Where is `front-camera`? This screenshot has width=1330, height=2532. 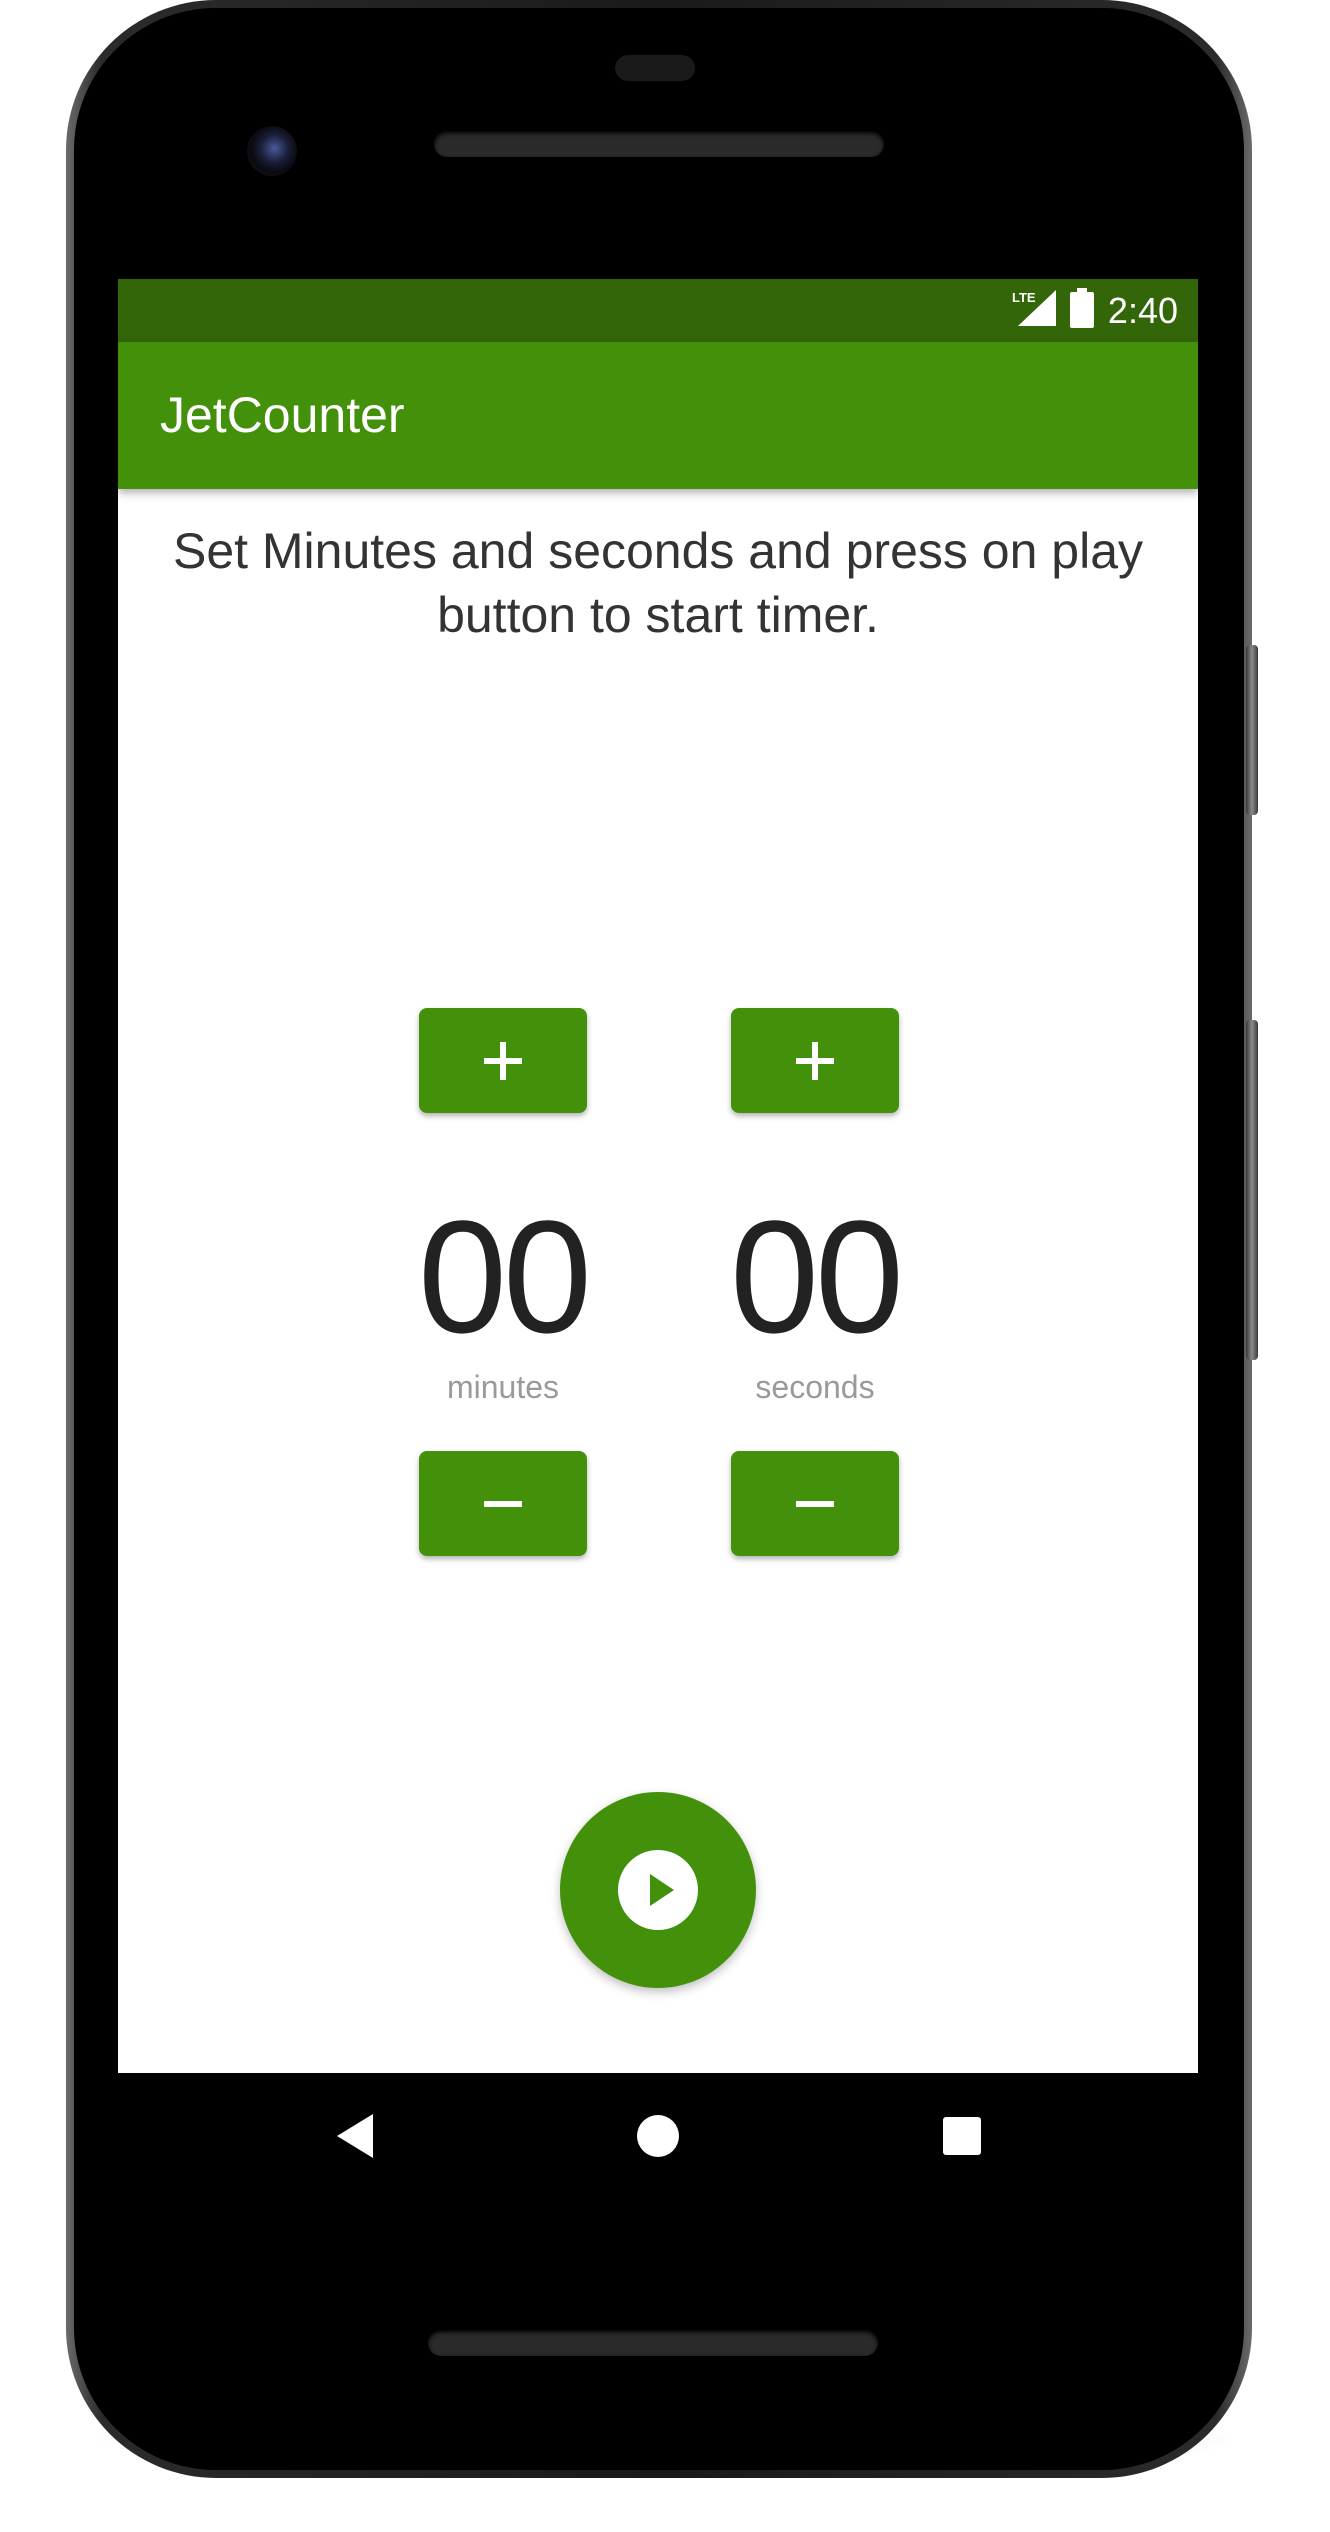
front-camera is located at coordinates (272, 151).